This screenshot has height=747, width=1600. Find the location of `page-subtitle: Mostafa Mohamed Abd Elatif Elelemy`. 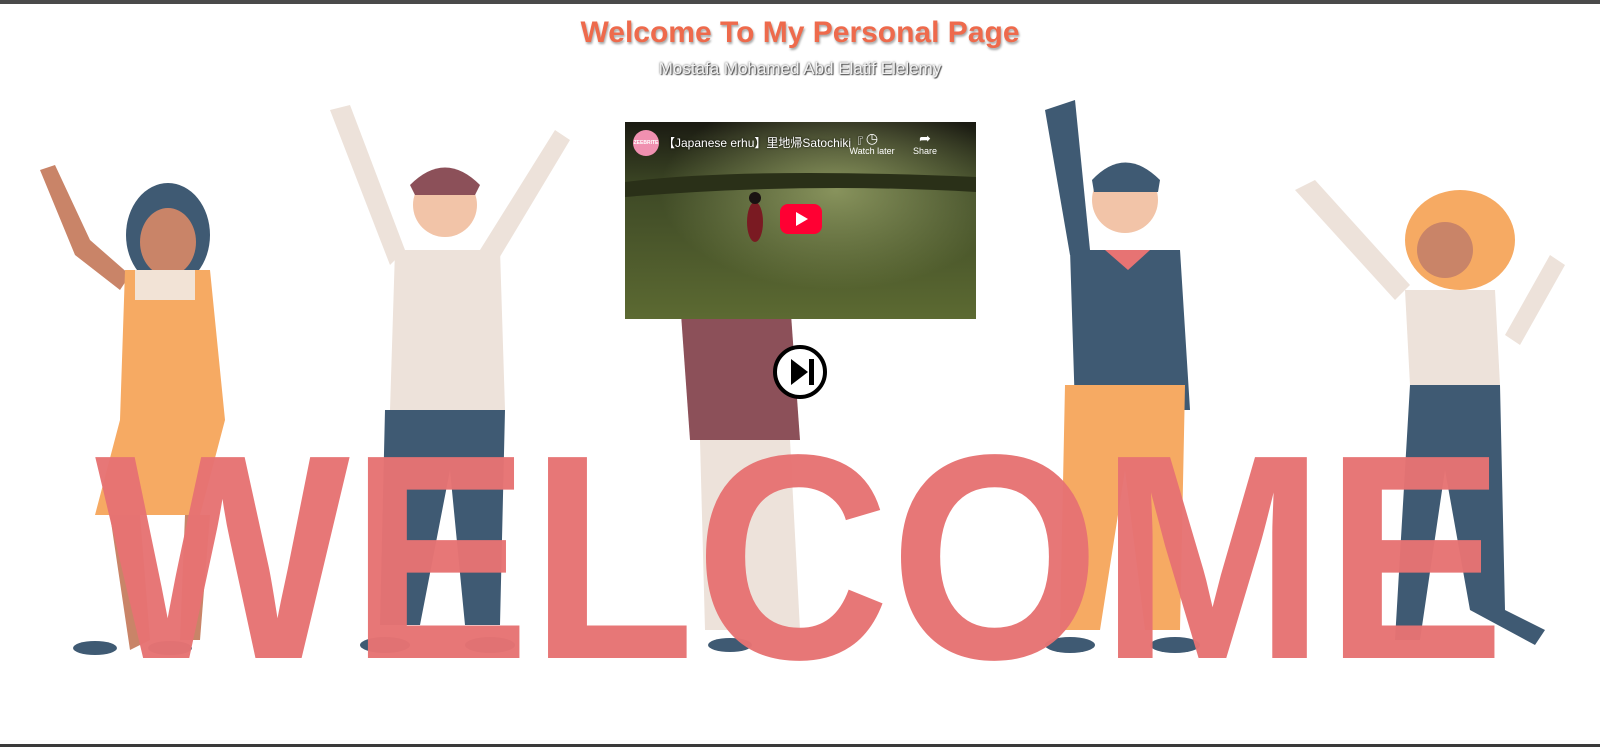

page-subtitle: Mostafa Mohamed Abd Elatif Elelemy is located at coordinates (800, 68).